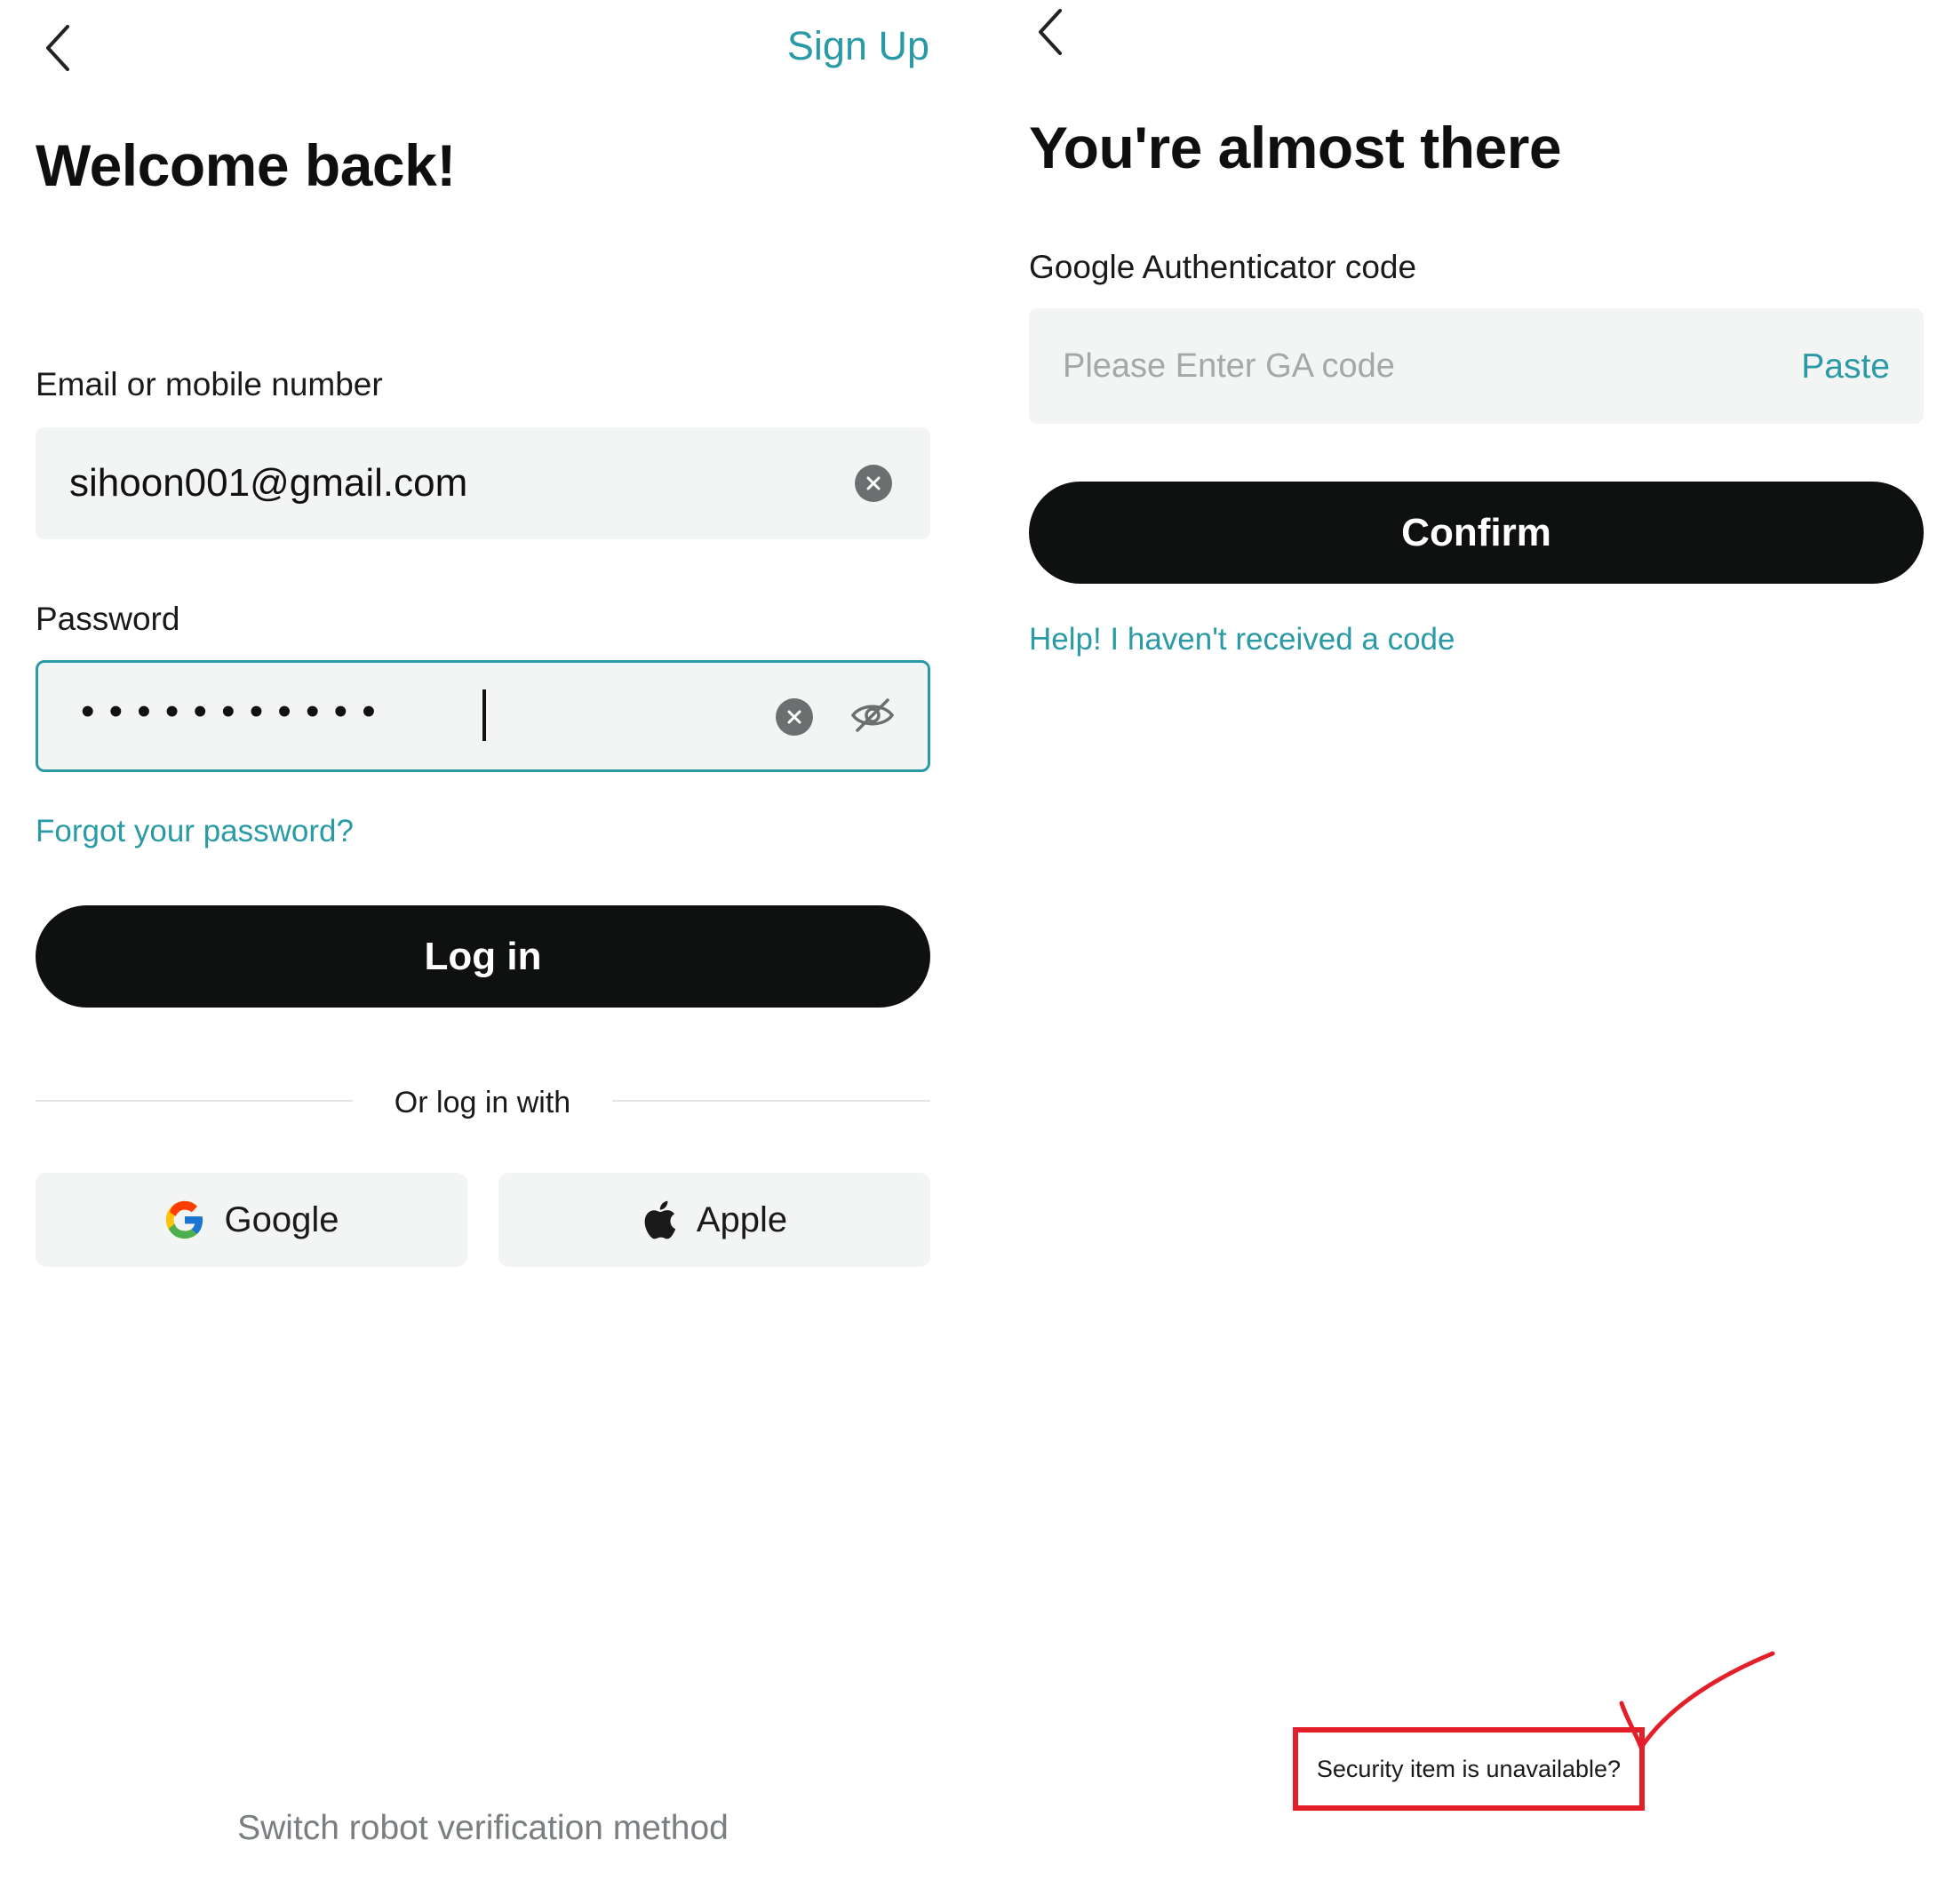 The width and height of the screenshot is (1937, 1904). I want to click on paste-button: Paste, so click(1845, 366).